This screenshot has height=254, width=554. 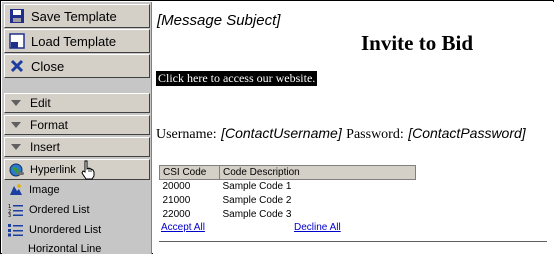 What do you see at coordinates (219, 20) in the screenshot?
I see `message-subject: [Message Subject]` at bounding box center [219, 20].